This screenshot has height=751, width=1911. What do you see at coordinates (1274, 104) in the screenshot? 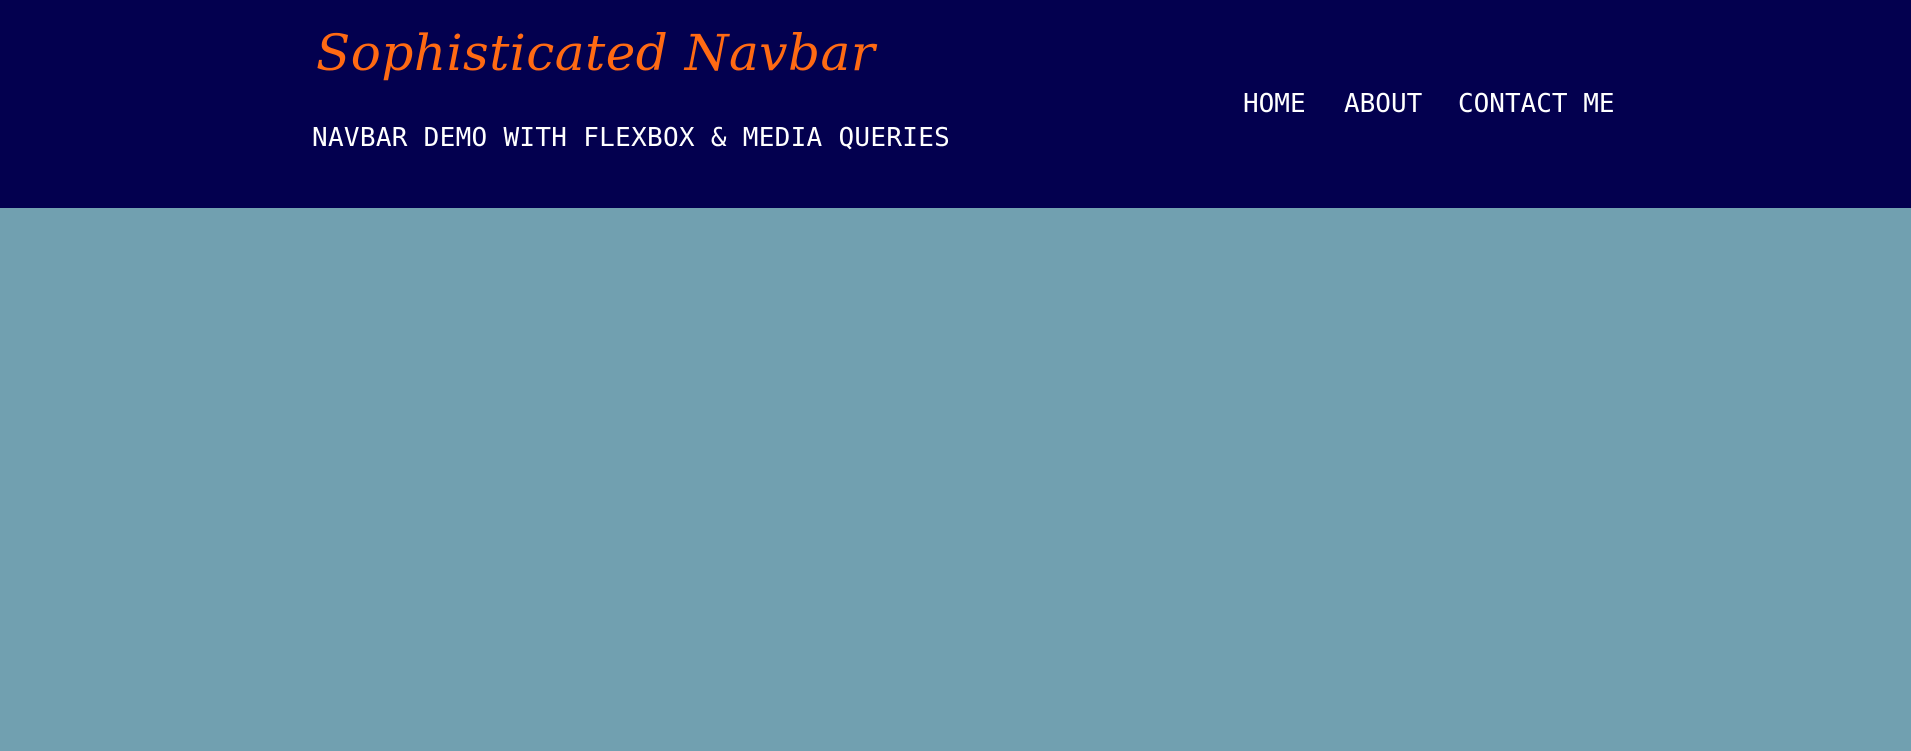
I see `nav-link-home: HOME` at bounding box center [1274, 104].